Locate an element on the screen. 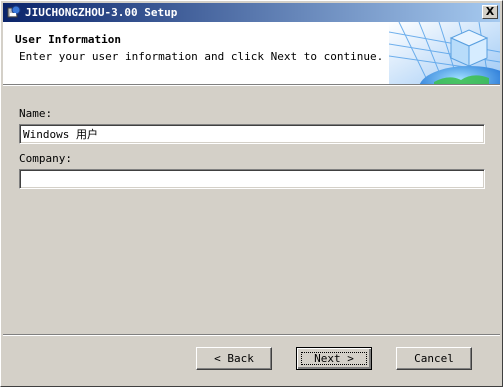  company-label: Company: is located at coordinates (45, 158).